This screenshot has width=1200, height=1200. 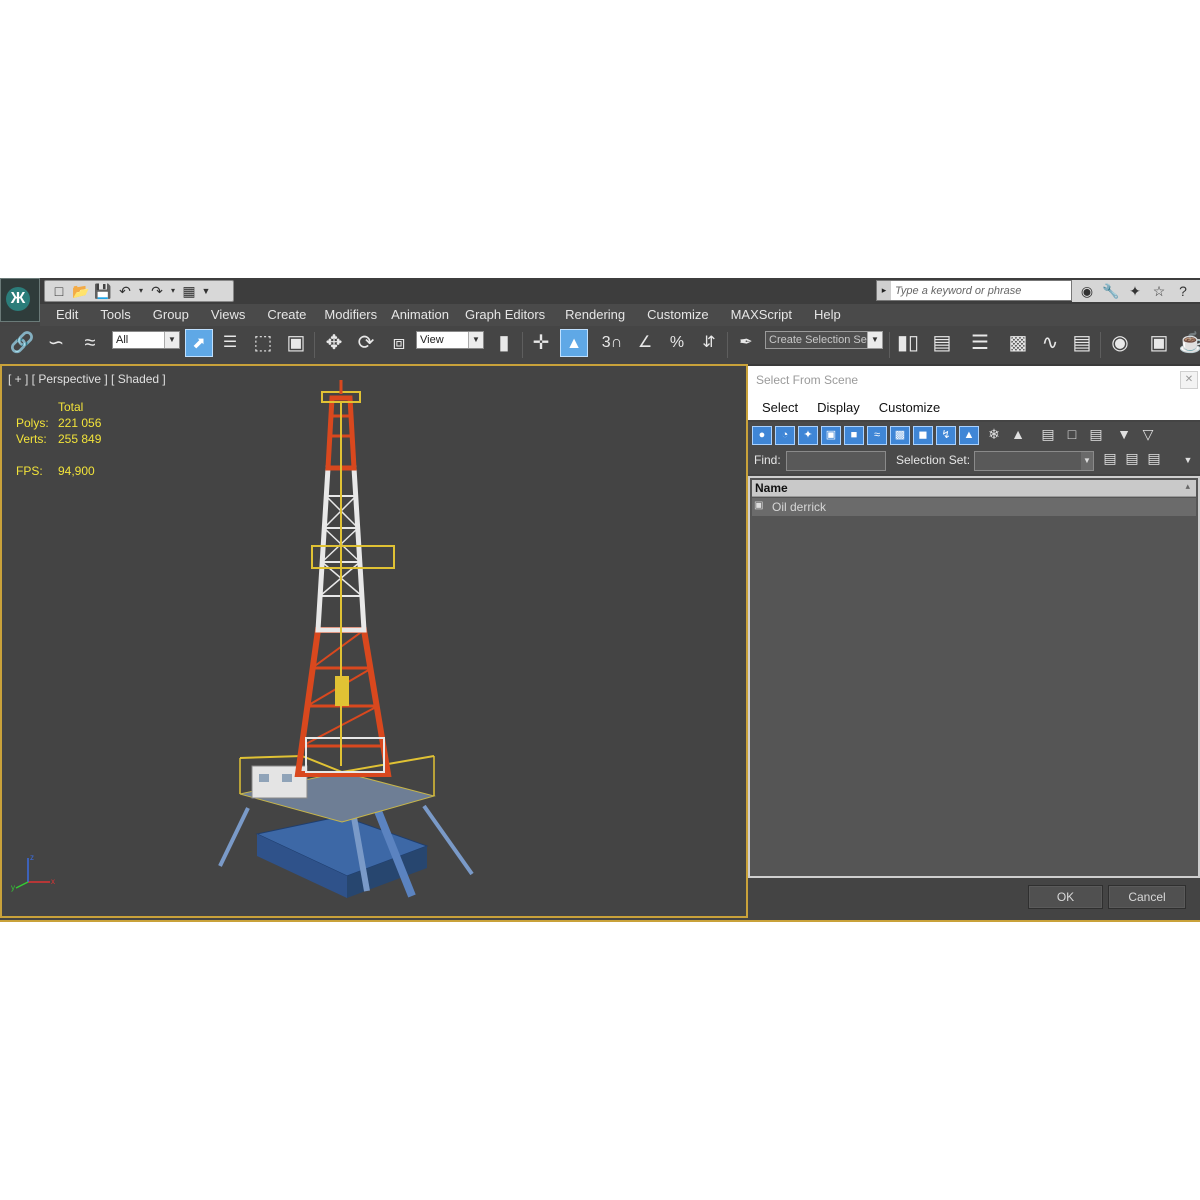 I want to click on scale-icon: ⧈, so click(x=399, y=343).